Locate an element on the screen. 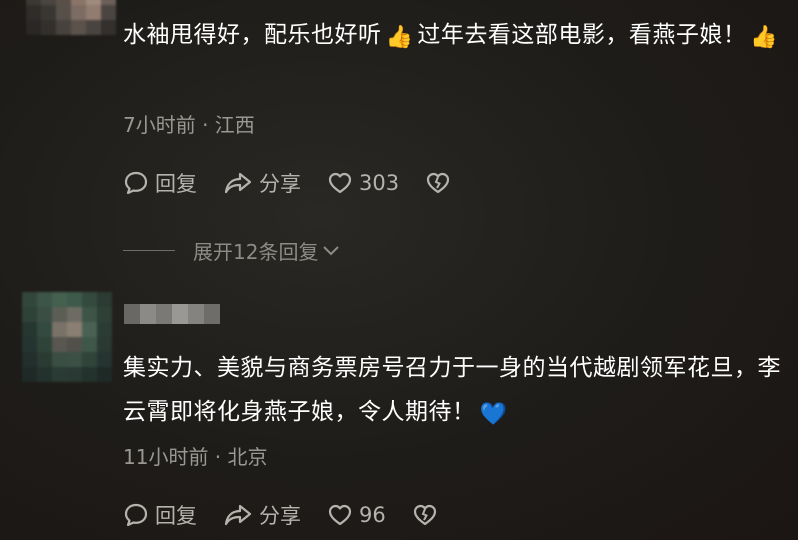 This screenshot has height=540, width=798. comment-text: 水袖甩得好，配乐也好听 👍 过年去看这部电影，看燕子娘！ 👍 is located at coordinates (453, 36).